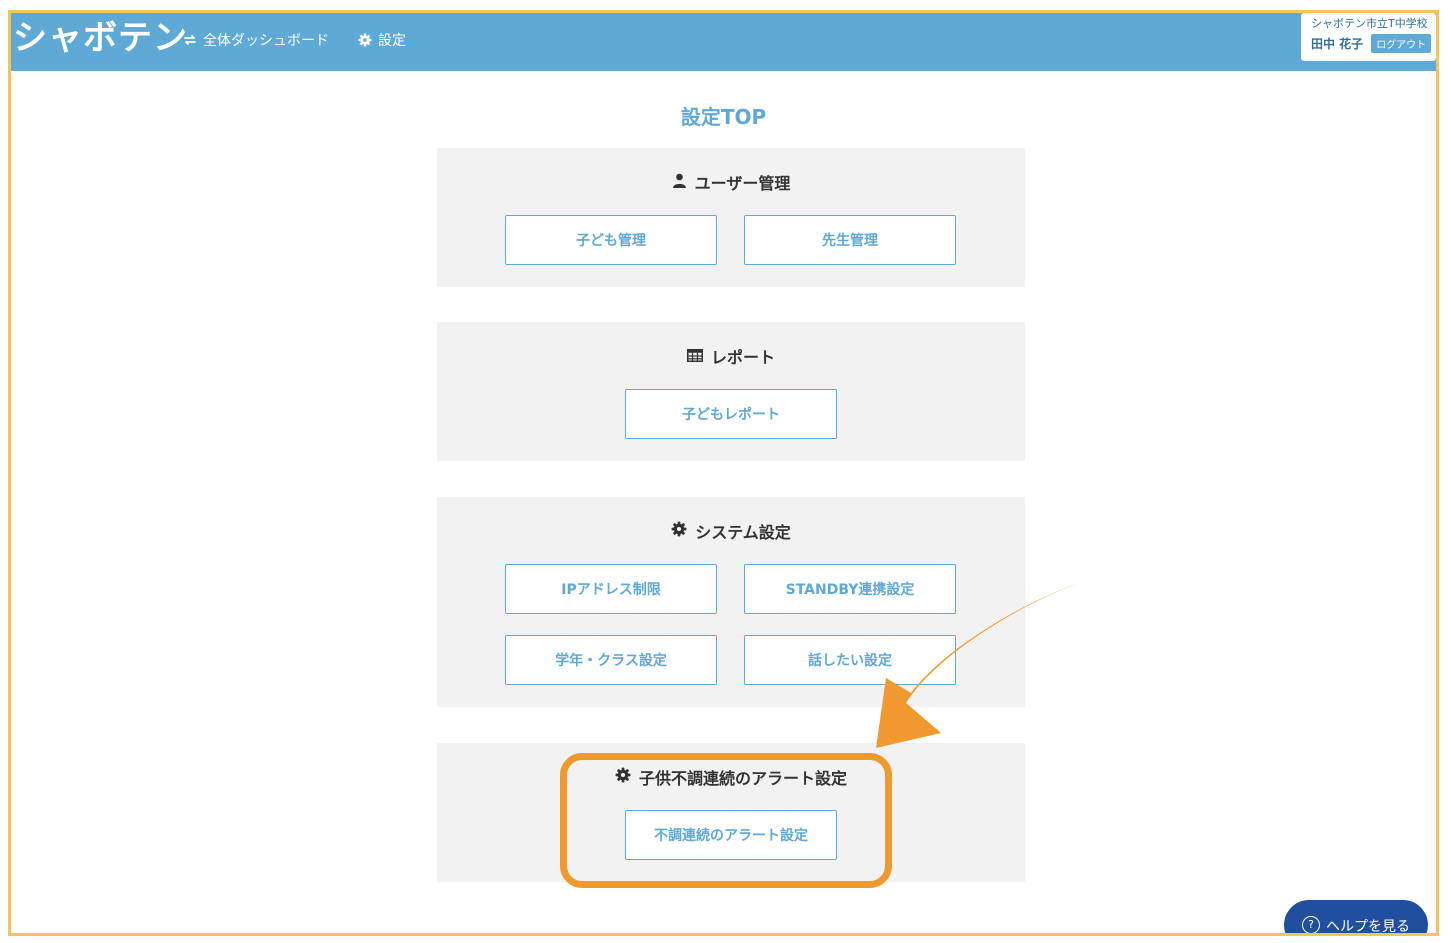 The width and height of the screenshot is (1451, 943). Describe the element at coordinates (731, 414) in the screenshot. I see `child-report-button: 子どもレポート` at that location.